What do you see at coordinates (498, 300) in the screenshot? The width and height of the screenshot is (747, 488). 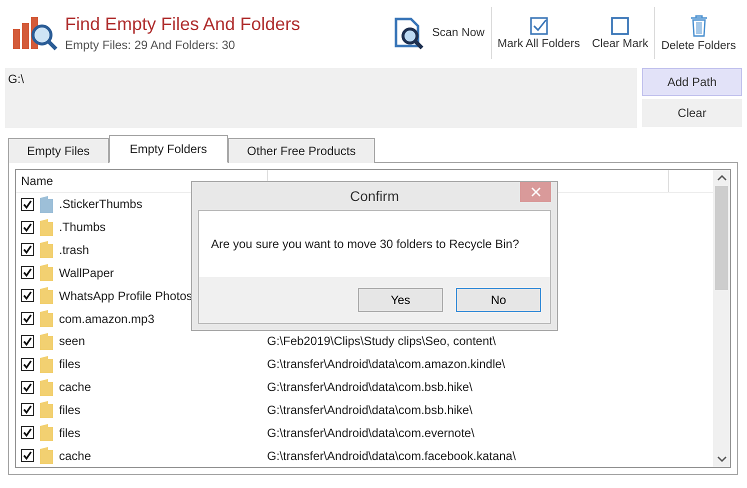 I see `dialog-button: No` at bounding box center [498, 300].